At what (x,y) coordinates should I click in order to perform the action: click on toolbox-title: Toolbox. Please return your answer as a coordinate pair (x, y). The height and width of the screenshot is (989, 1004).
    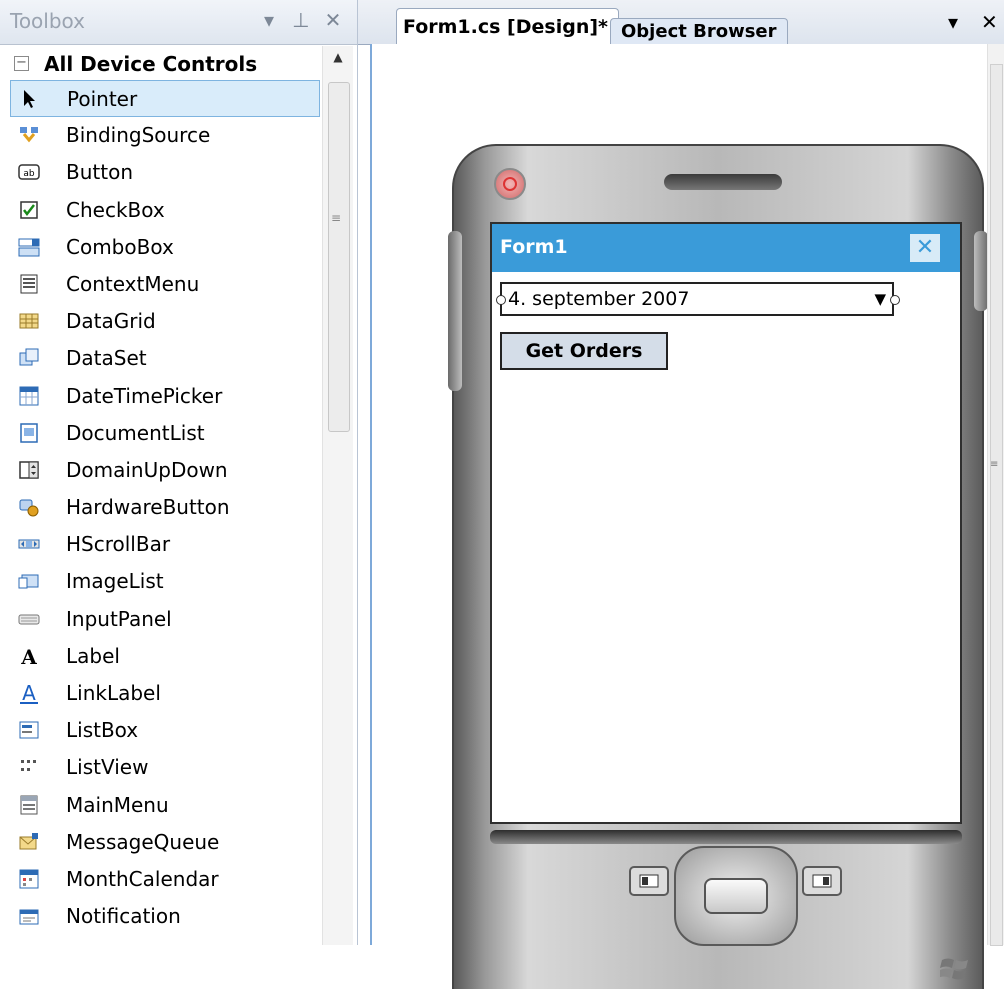
    Looking at the image, I should click on (47, 21).